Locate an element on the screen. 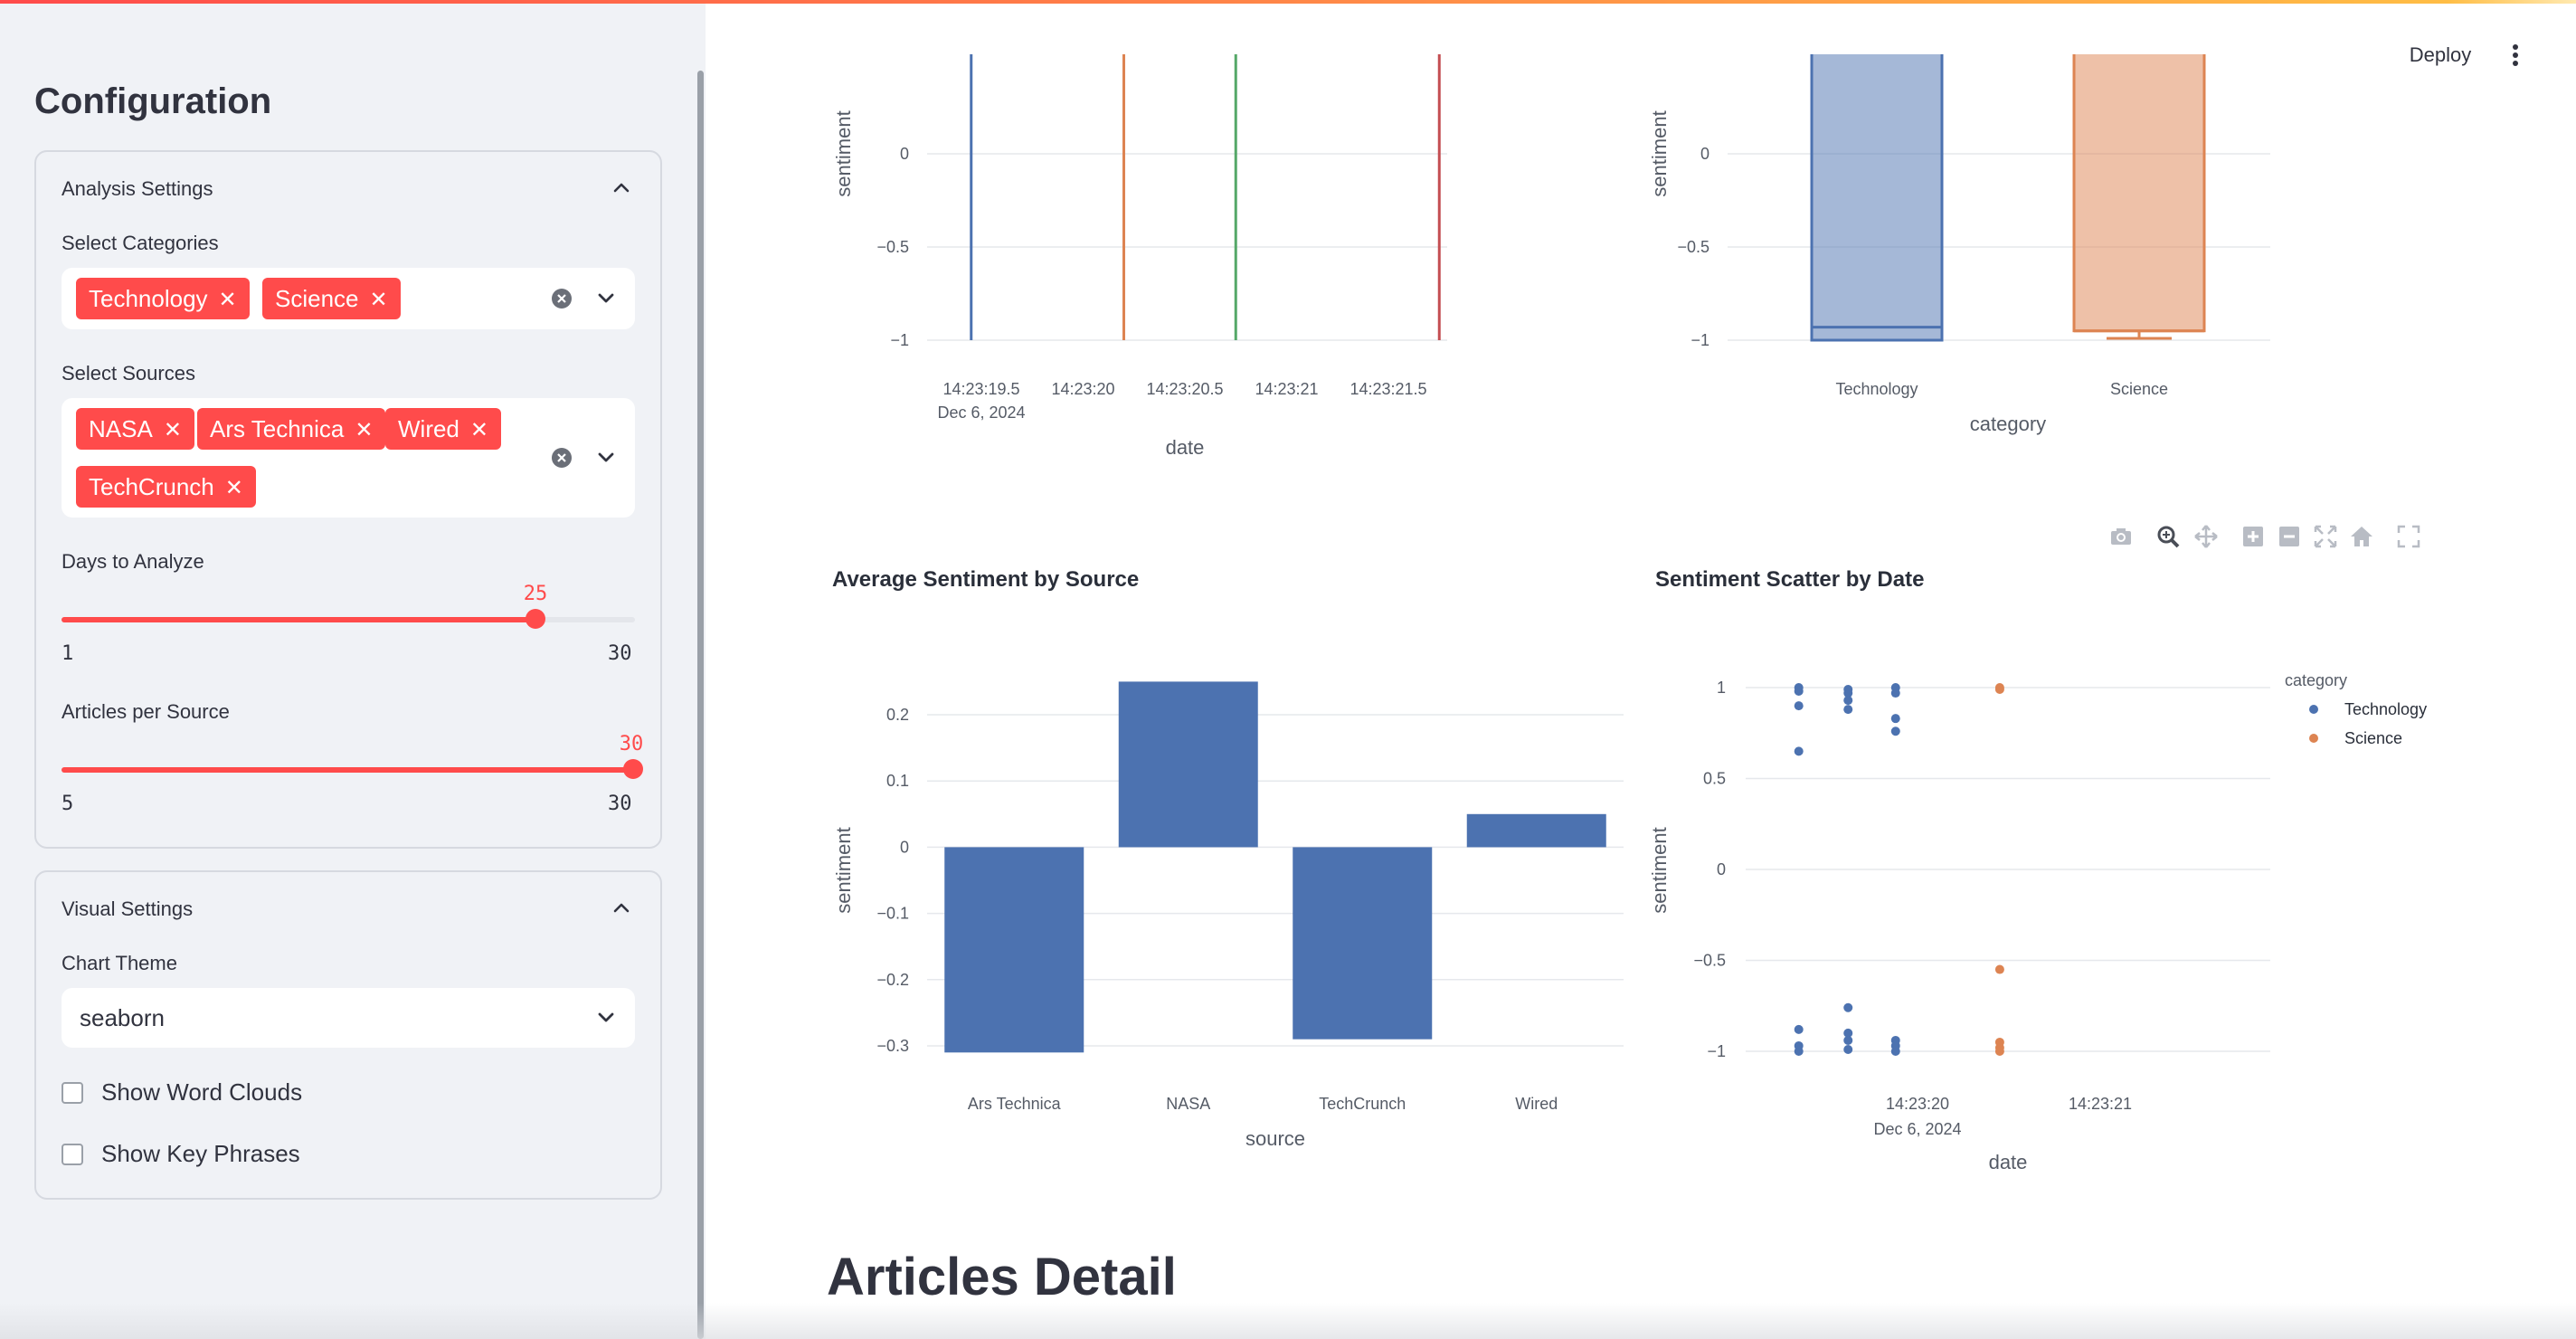  chart4-y-label: sentiment is located at coordinates (1660, 870).